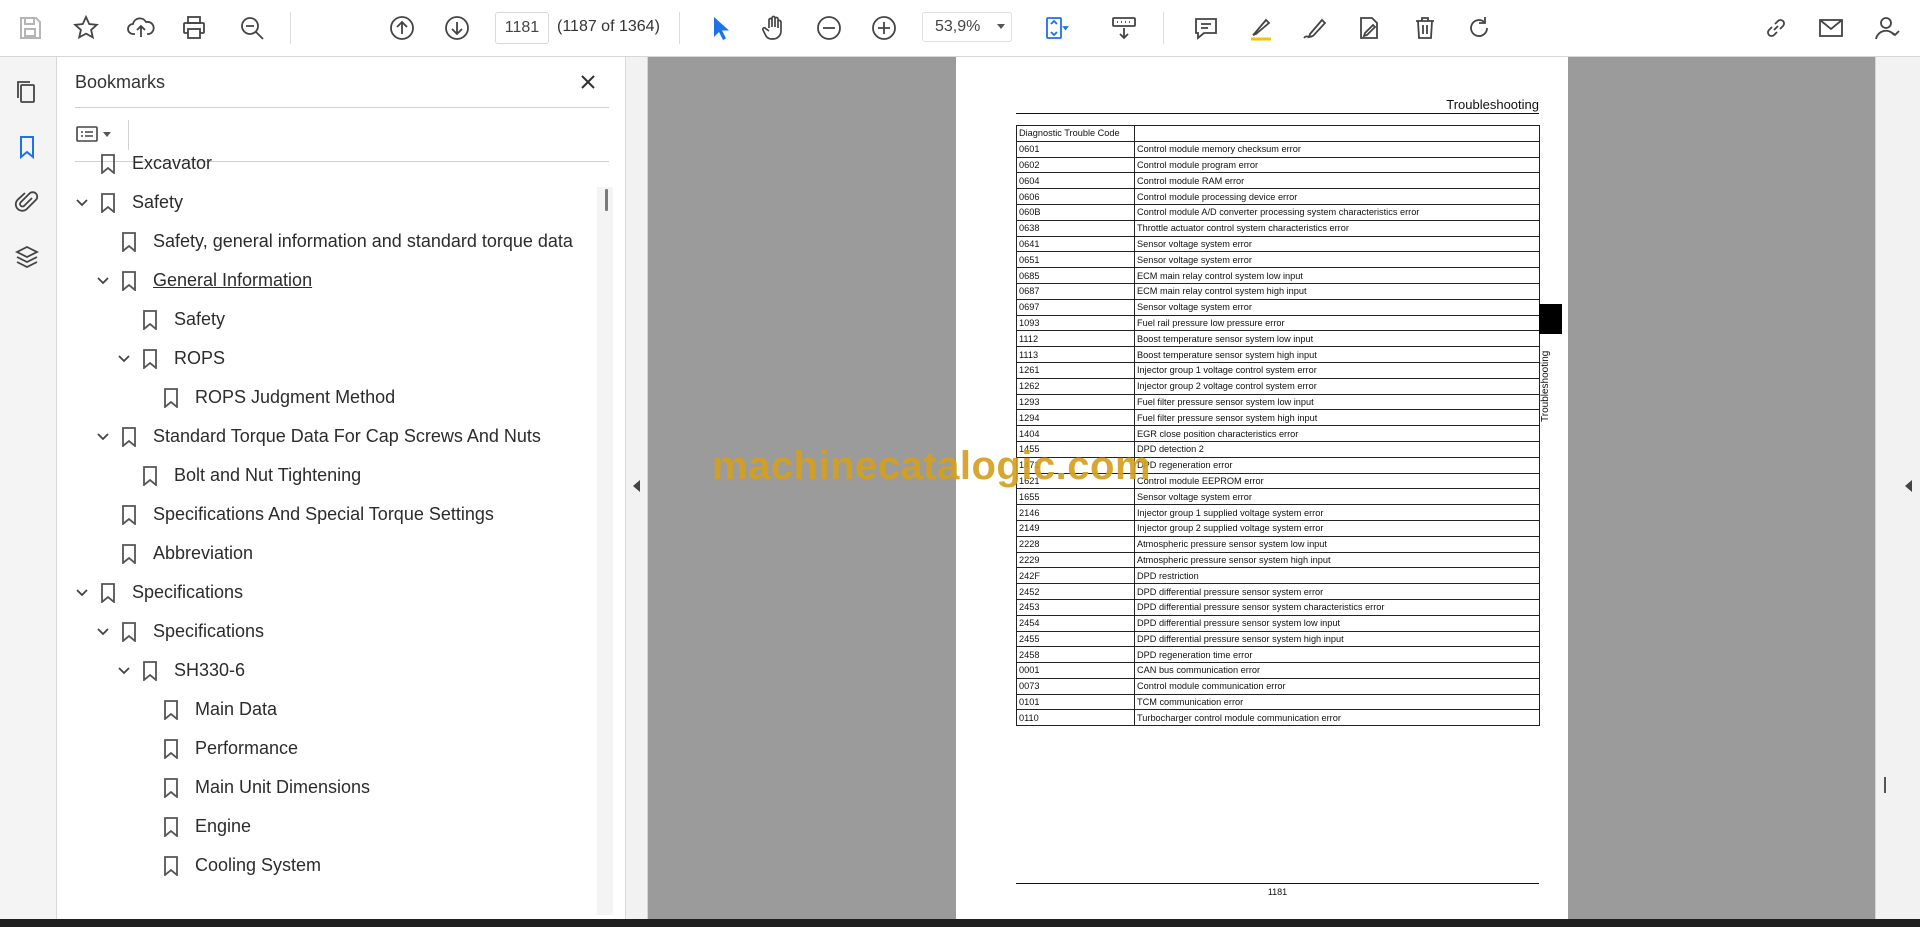 This screenshot has width=1920, height=927. Describe the element at coordinates (1056, 28) in the screenshot. I see `fit-page-icon` at that location.